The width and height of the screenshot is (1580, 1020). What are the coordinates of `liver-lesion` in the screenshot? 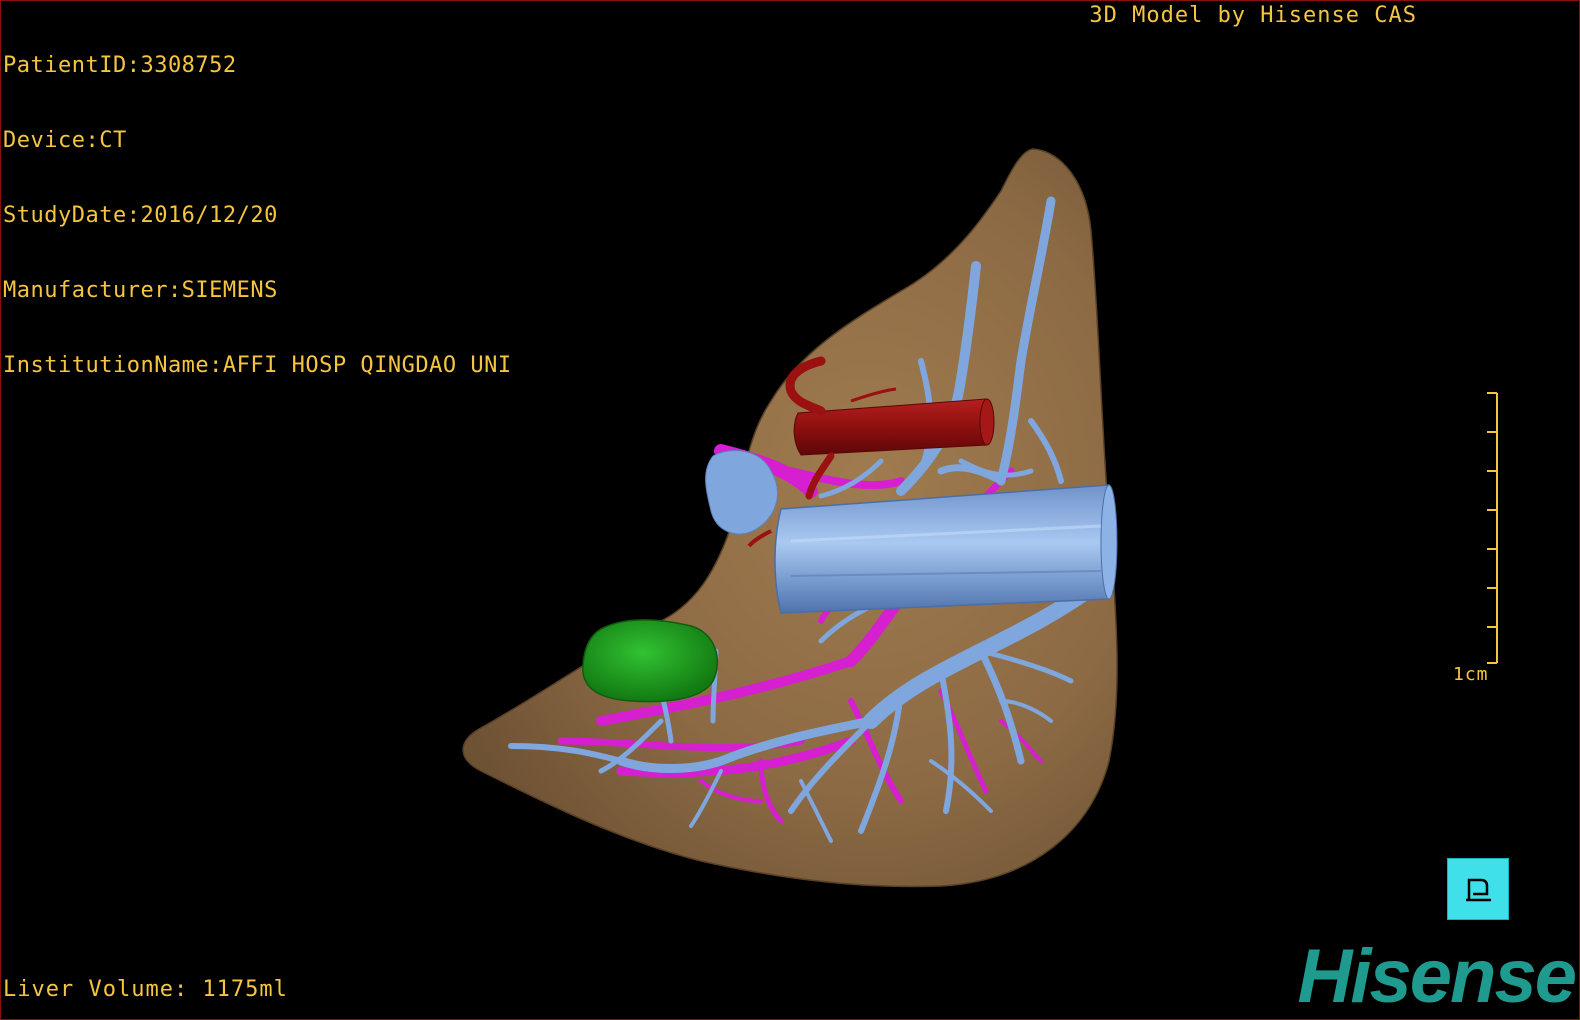 It's located at (650, 661).